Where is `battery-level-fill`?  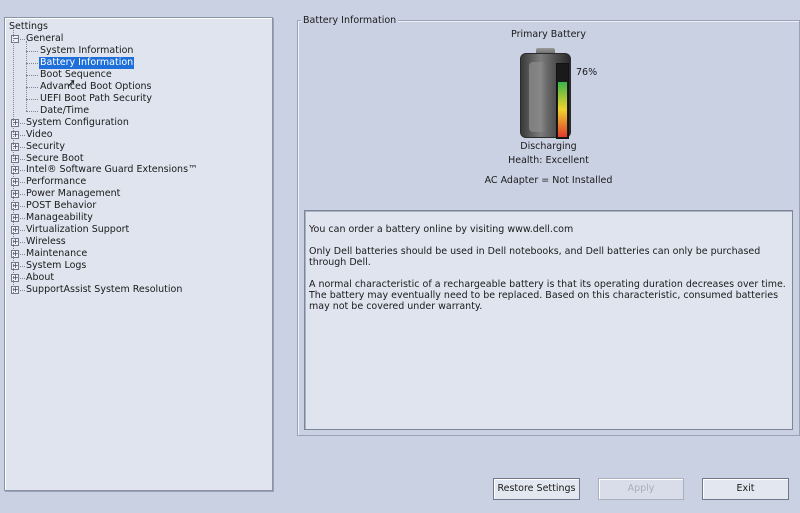
battery-level-fill is located at coordinates (562, 109).